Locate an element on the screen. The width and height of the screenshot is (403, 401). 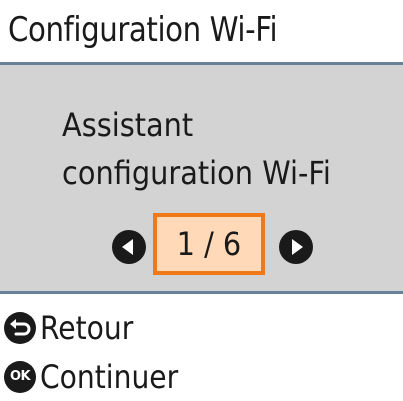
previous-page-button is located at coordinates (129, 247).